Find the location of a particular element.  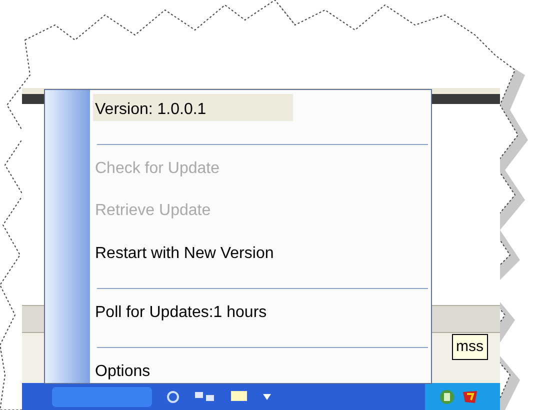

tooltip: mss is located at coordinates (470, 347).